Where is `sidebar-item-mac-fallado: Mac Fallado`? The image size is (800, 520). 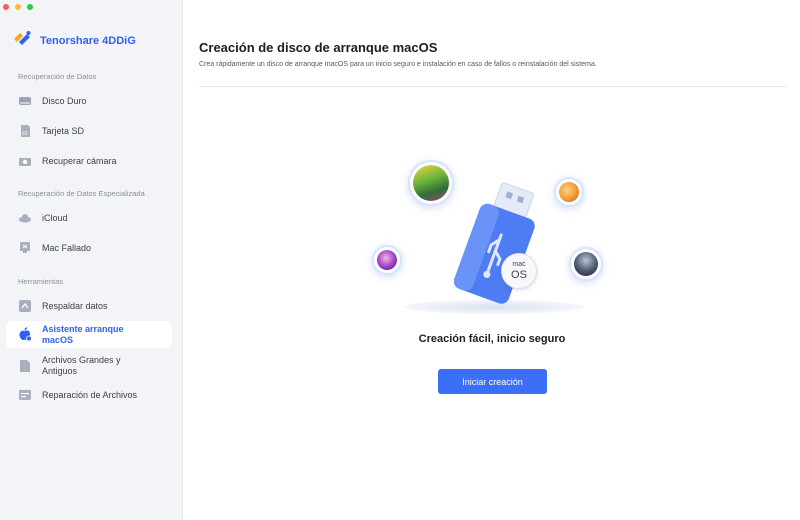 sidebar-item-mac-fallado: Mac Fallado is located at coordinates (89, 248).